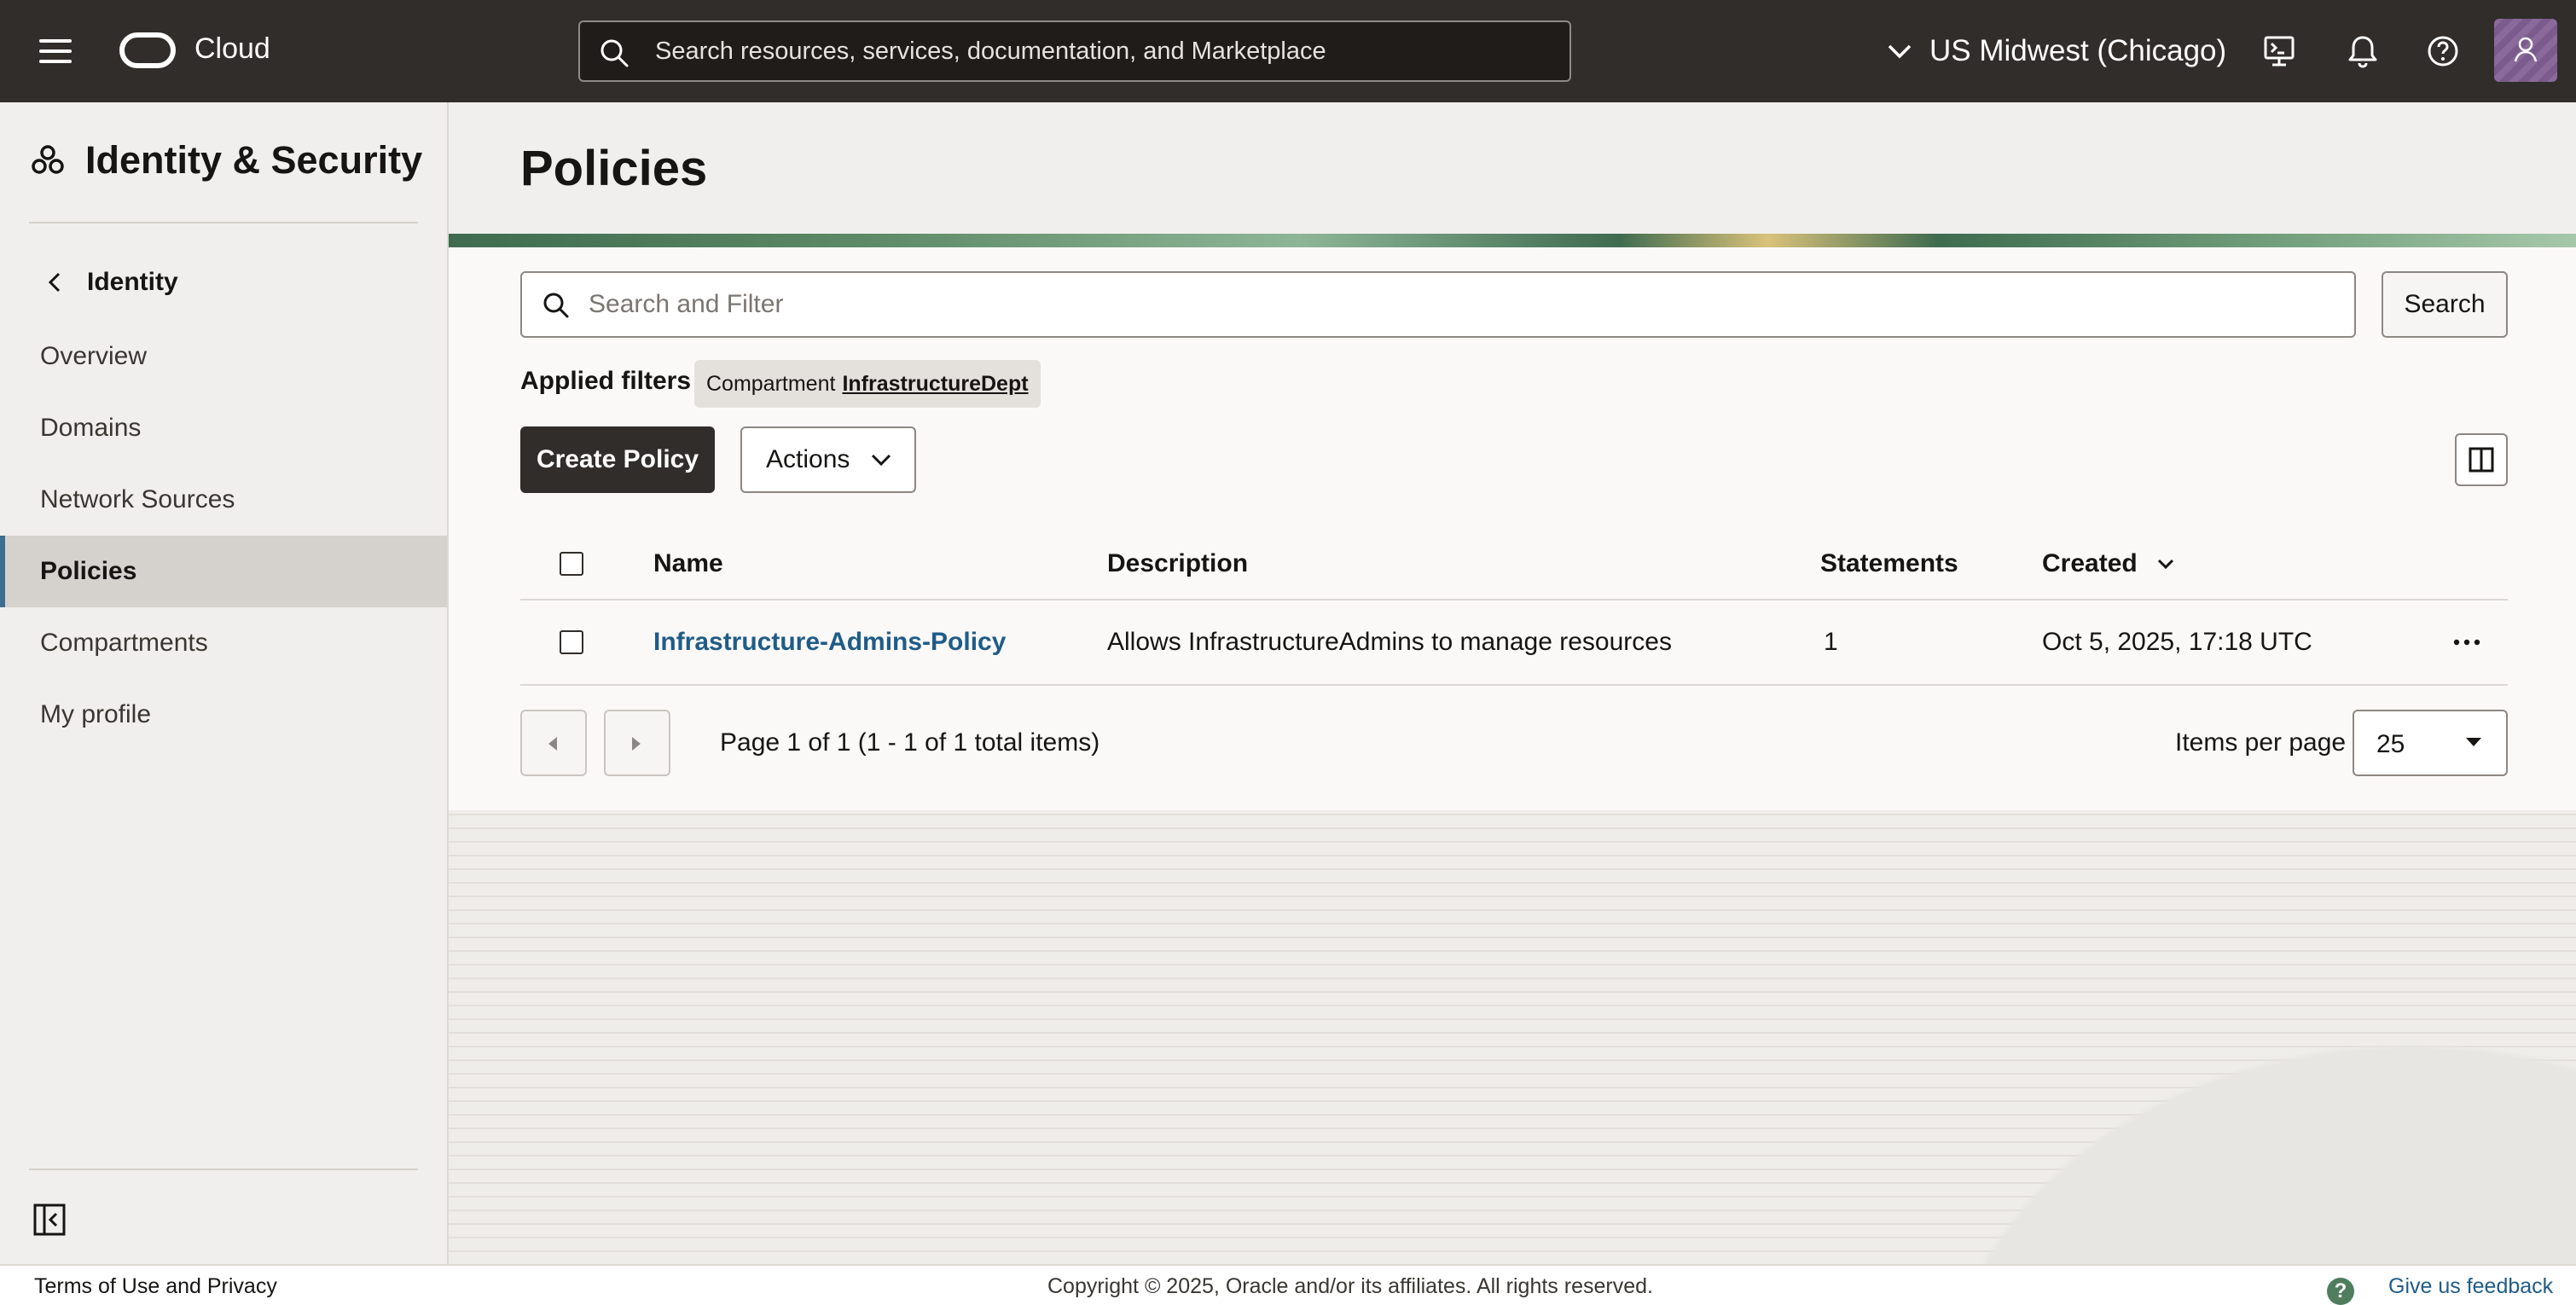 The width and height of the screenshot is (2576, 1305). I want to click on feedback-link: Give us feedback, so click(2470, 1286).